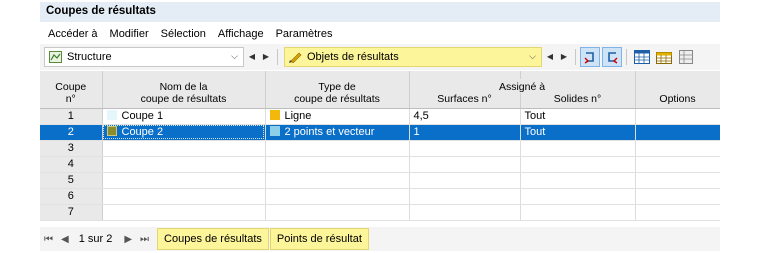 Image resolution: width=760 pixels, height=253 pixels. What do you see at coordinates (380, 12) in the screenshot?
I see `window-title: Coupes de résultats` at bounding box center [380, 12].